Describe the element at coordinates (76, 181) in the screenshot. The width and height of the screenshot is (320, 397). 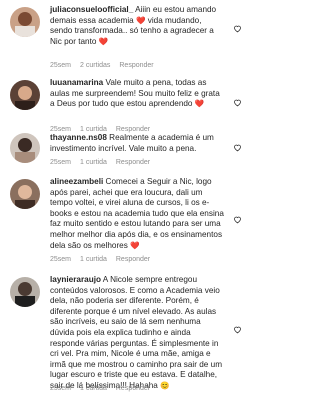
I see `comment-username: alineezambeli` at that location.